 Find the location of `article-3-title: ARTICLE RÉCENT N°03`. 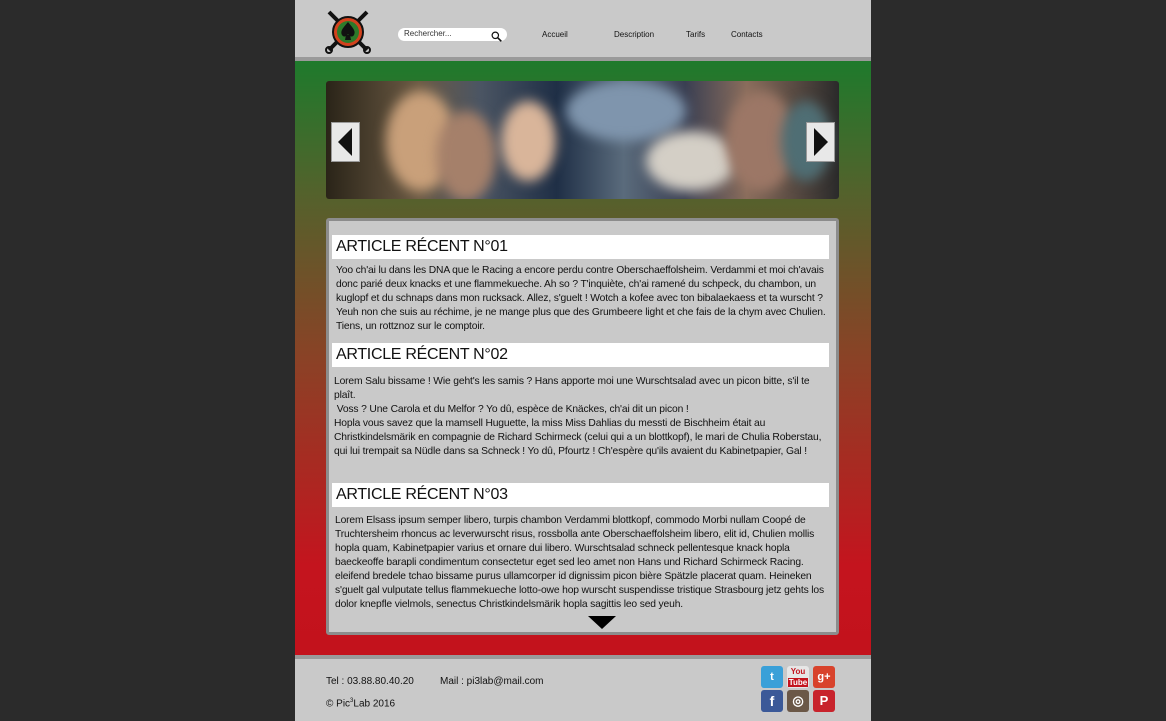

article-3-title: ARTICLE RÉCENT N°03 is located at coordinates (580, 495).